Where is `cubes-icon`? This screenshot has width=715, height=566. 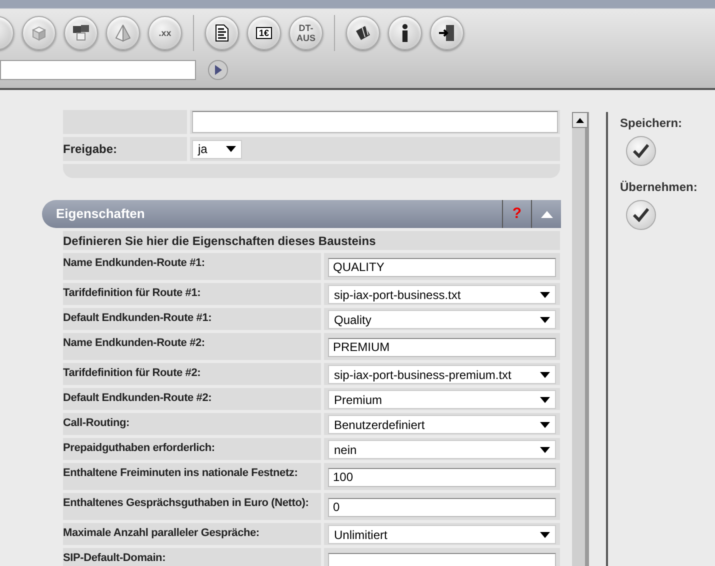 cubes-icon is located at coordinates (81, 33).